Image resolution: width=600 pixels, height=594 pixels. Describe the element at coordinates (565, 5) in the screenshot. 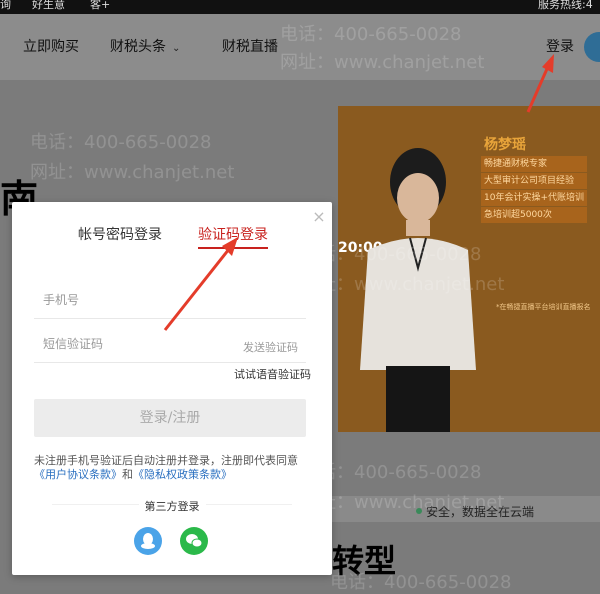

I see `hotline-text: 服务热线:4` at that location.